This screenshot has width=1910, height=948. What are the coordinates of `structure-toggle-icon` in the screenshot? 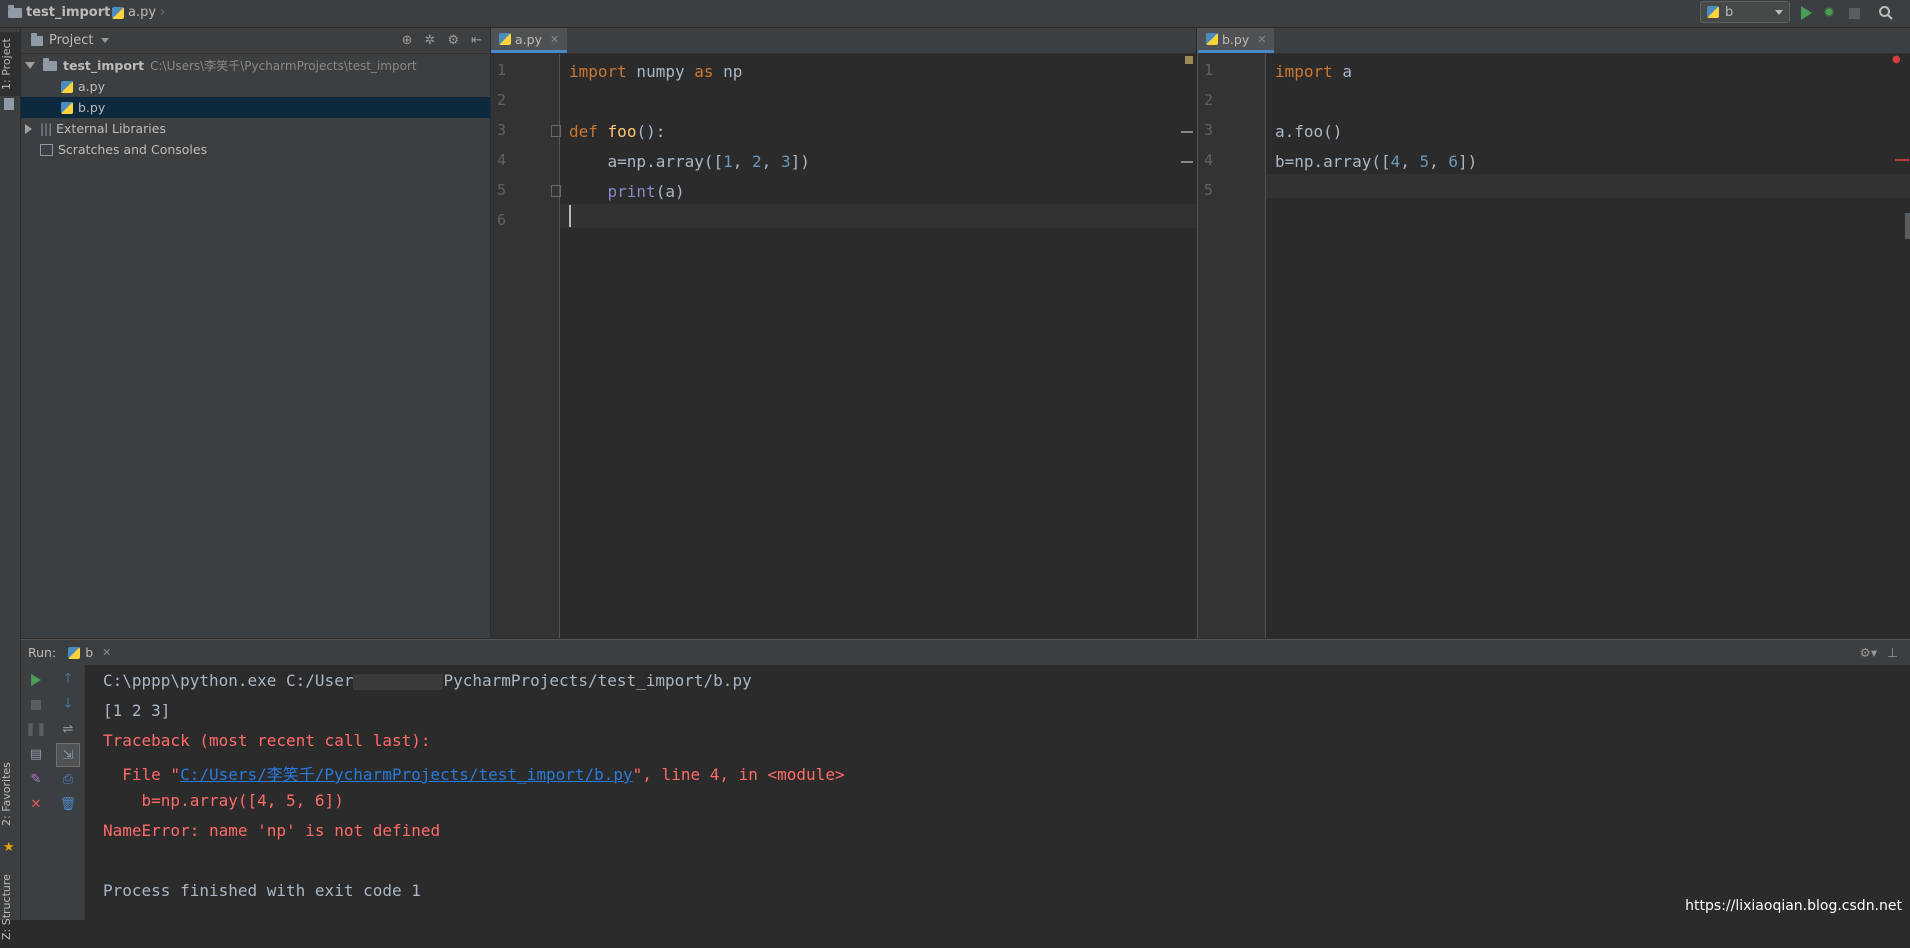 It's located at (9, 104).